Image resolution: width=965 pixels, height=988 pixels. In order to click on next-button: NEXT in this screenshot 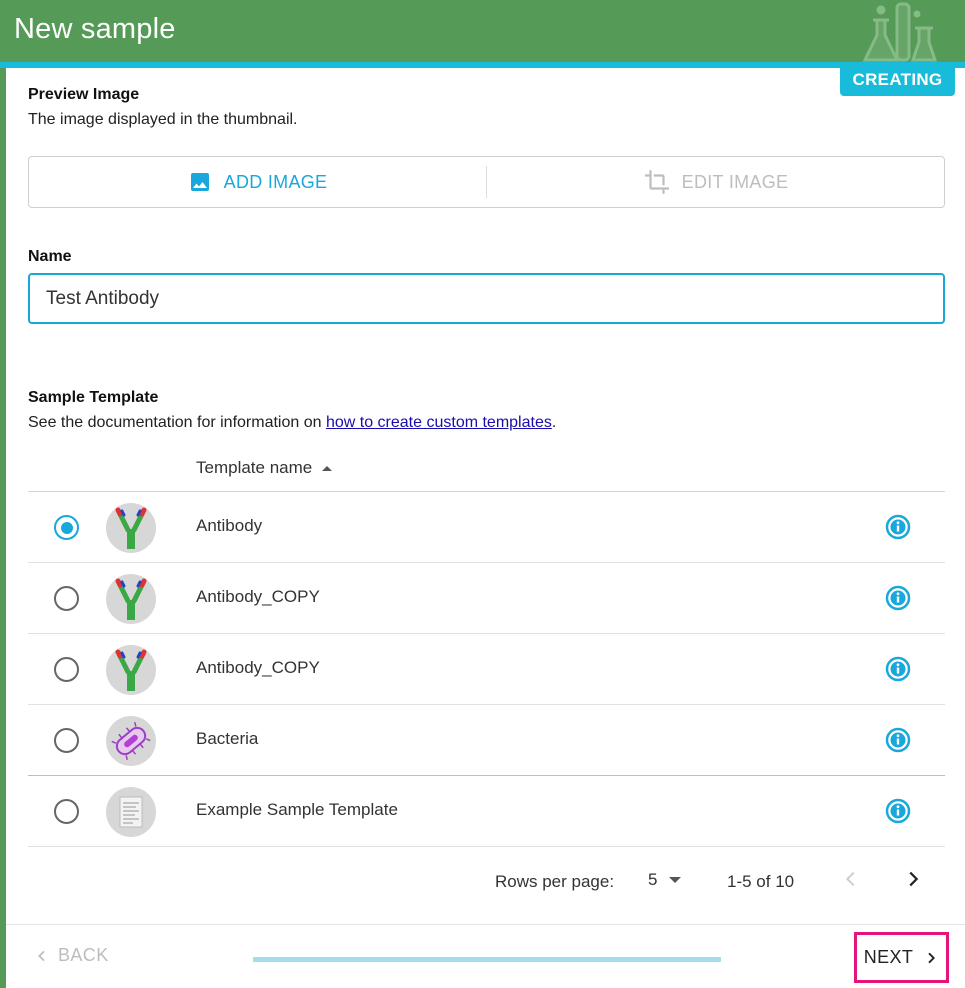, I will do `click(901, 957)`.